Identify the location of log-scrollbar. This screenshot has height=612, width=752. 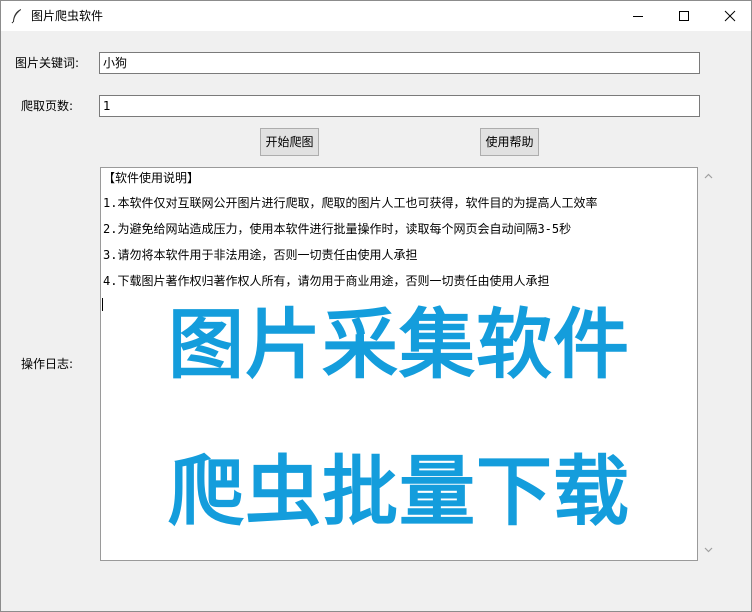
(708, 364).